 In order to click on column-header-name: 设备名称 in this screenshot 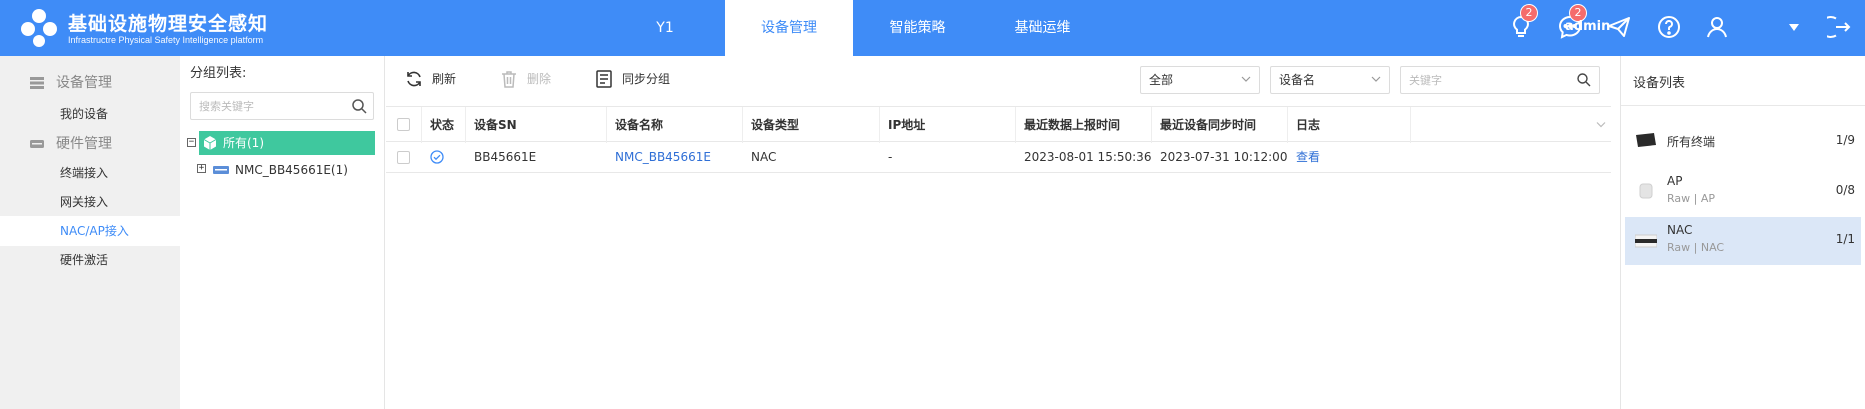, I will do `click(675, 125)`.